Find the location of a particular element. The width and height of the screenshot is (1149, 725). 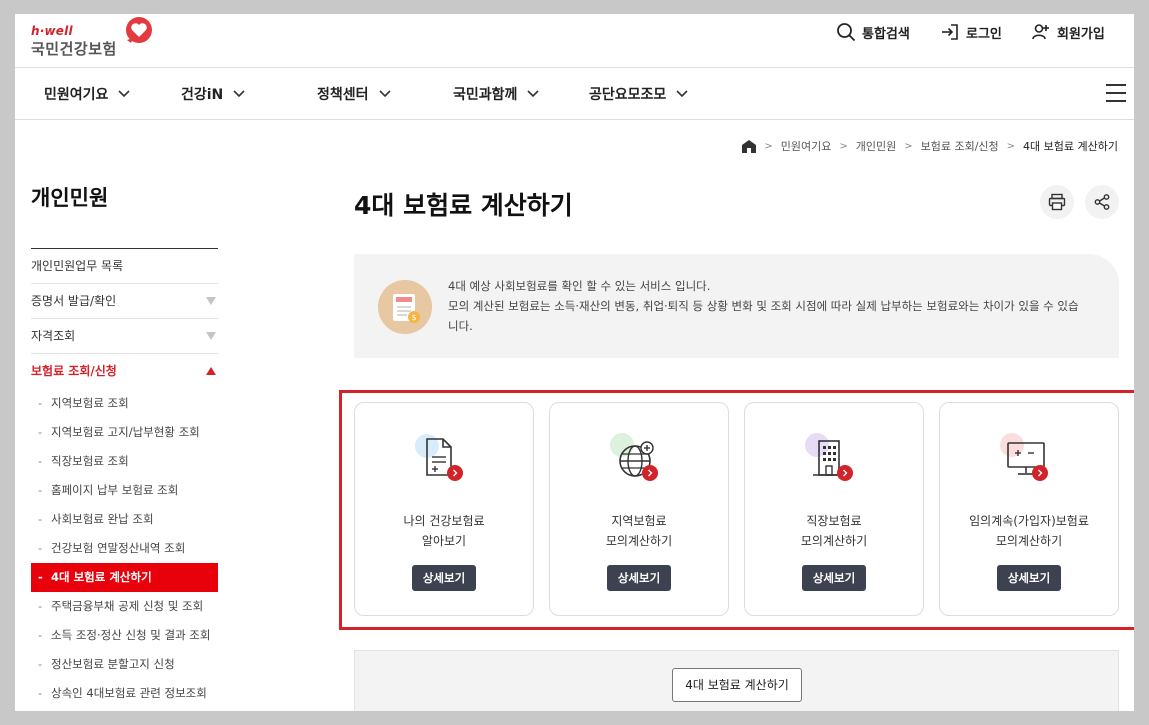

card-label-line: 알아보기 is located at coordinates (444, 541).